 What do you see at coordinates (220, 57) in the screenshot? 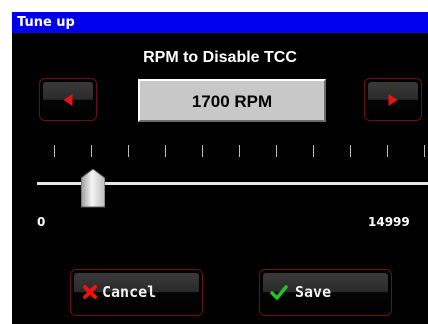
I see `setting-name: RPM to Disable TCC` at bounding box center [220, 57].